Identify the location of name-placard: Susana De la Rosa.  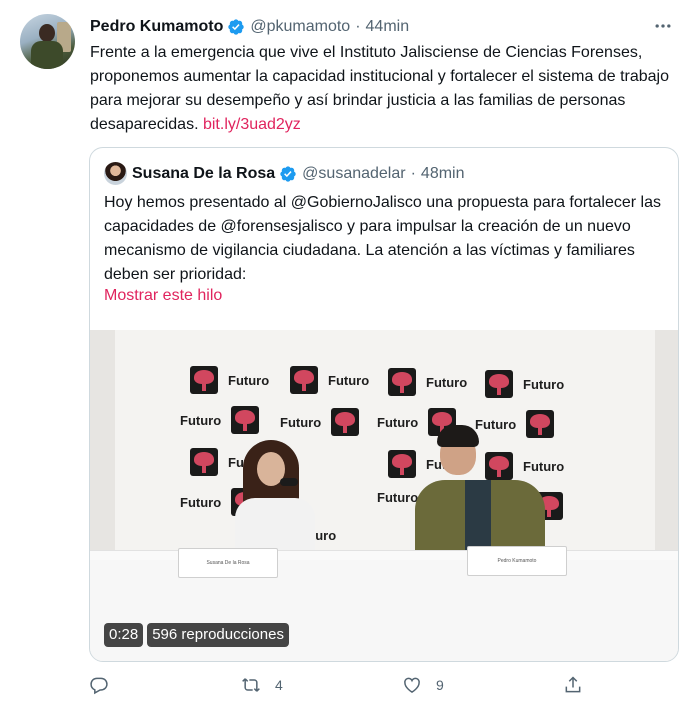
(228, 563).